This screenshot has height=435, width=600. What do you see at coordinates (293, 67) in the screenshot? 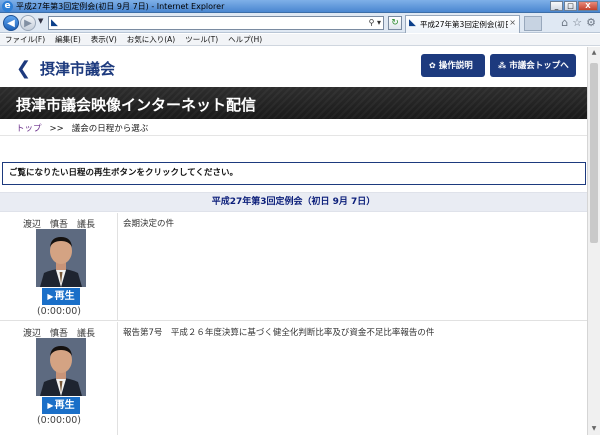
I see `site-header: ❮ 摂津市議会 ✿ 操作説明 ⁂ 市議会トップへ` at bounding box center [293, 67].